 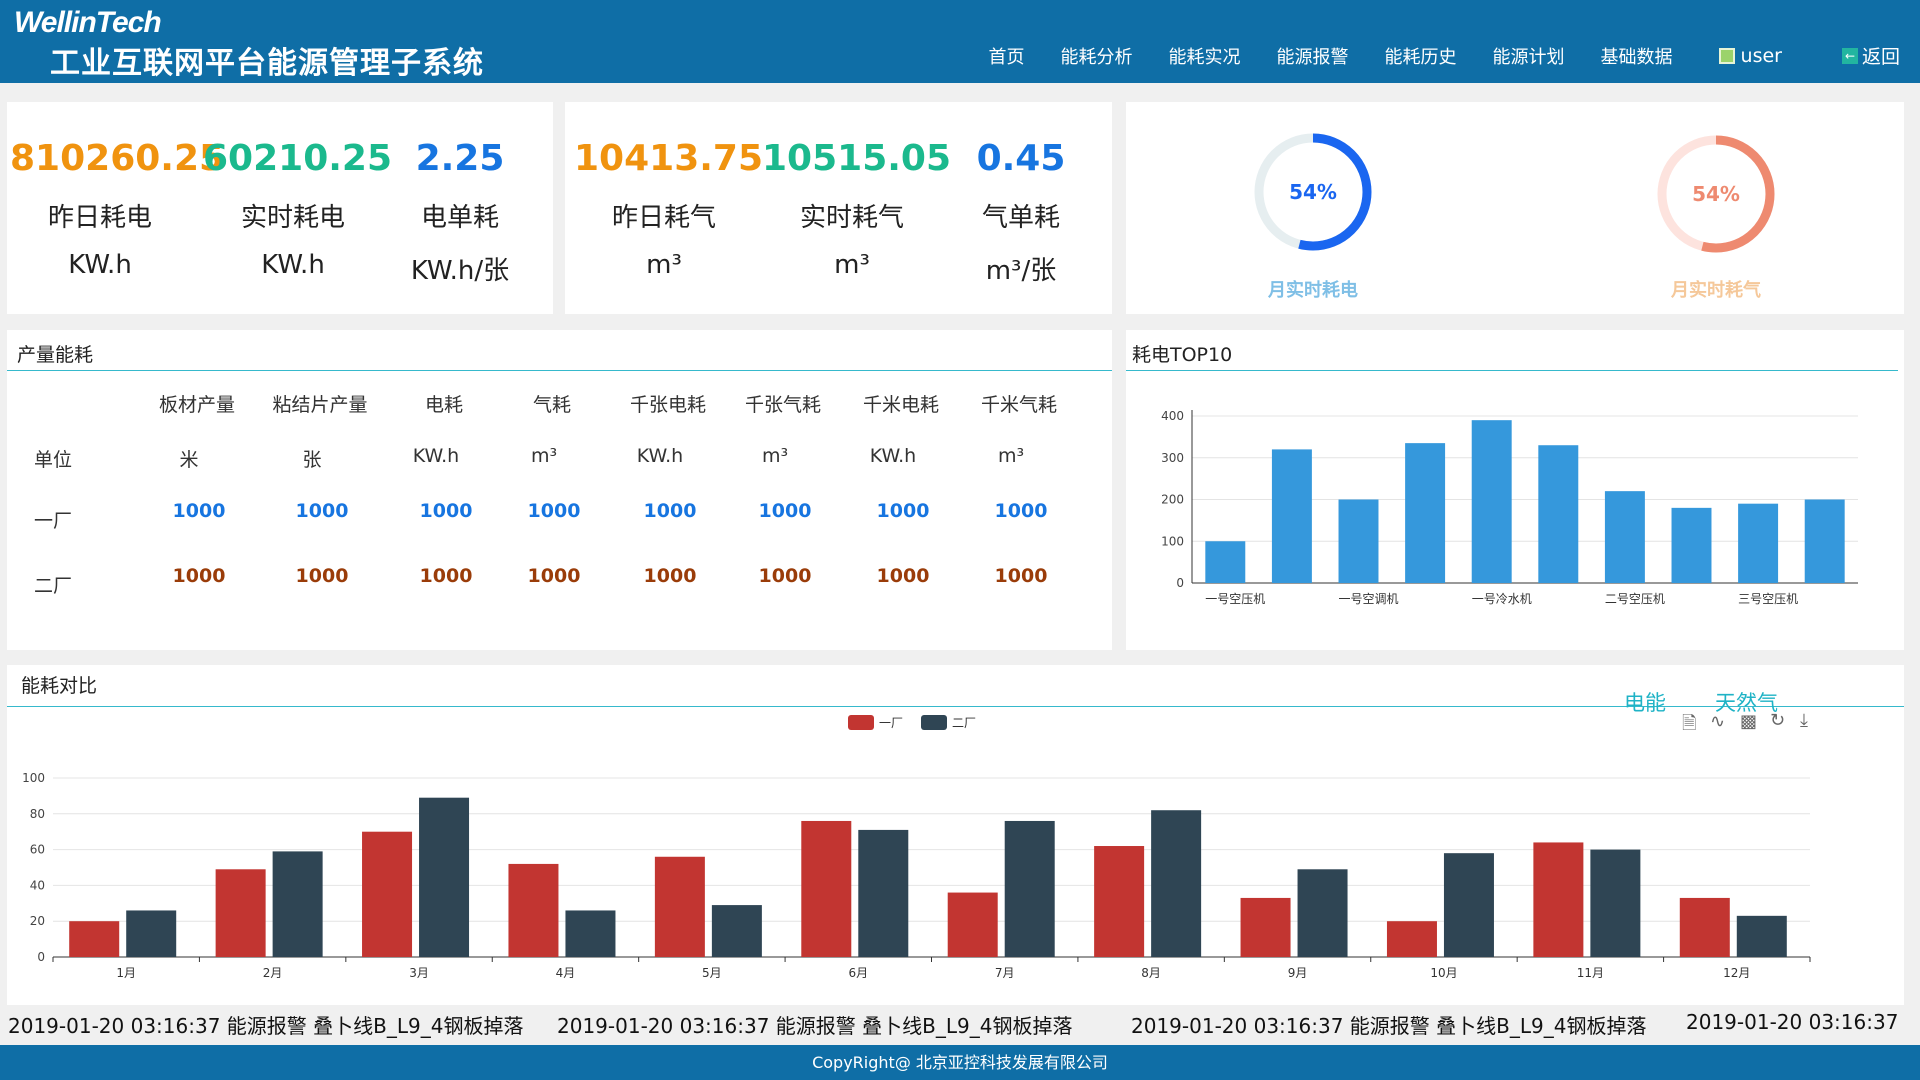 What do you see at coordinates (1205, 56) in the screenshot?
I see `nav-energy-live: 能耗实况` at bounding box center [1205, 56].